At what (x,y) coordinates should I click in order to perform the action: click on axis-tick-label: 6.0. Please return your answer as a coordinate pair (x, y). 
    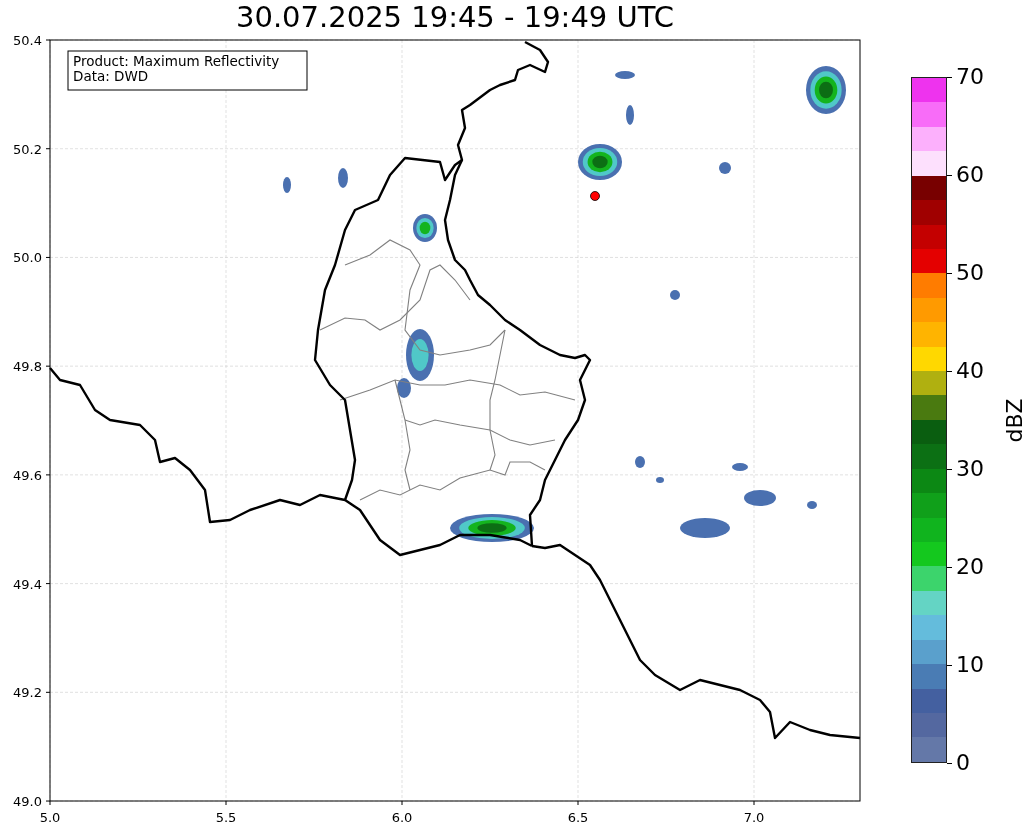
    Looking at the image, I should click on (402, 817).